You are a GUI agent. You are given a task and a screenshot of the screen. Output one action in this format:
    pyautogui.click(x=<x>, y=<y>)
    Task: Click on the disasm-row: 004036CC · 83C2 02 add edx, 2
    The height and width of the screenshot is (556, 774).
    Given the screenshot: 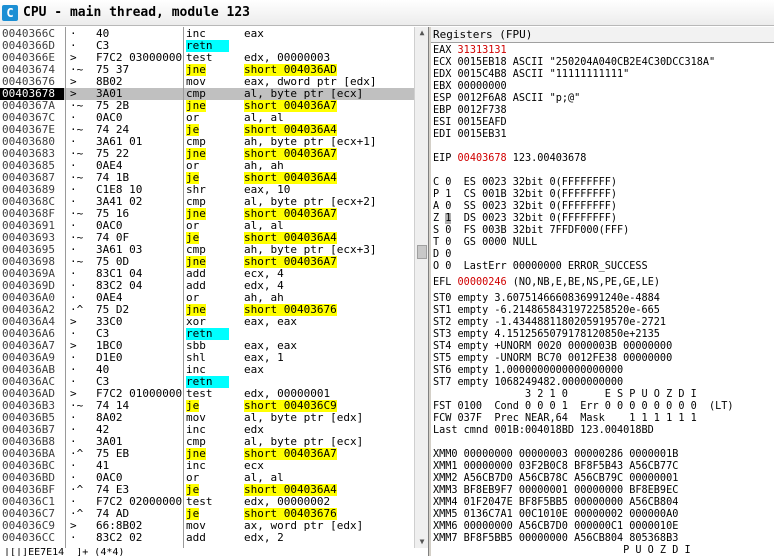 What is the action you would take?
    pyautogui.click(x=207, y=538)
    